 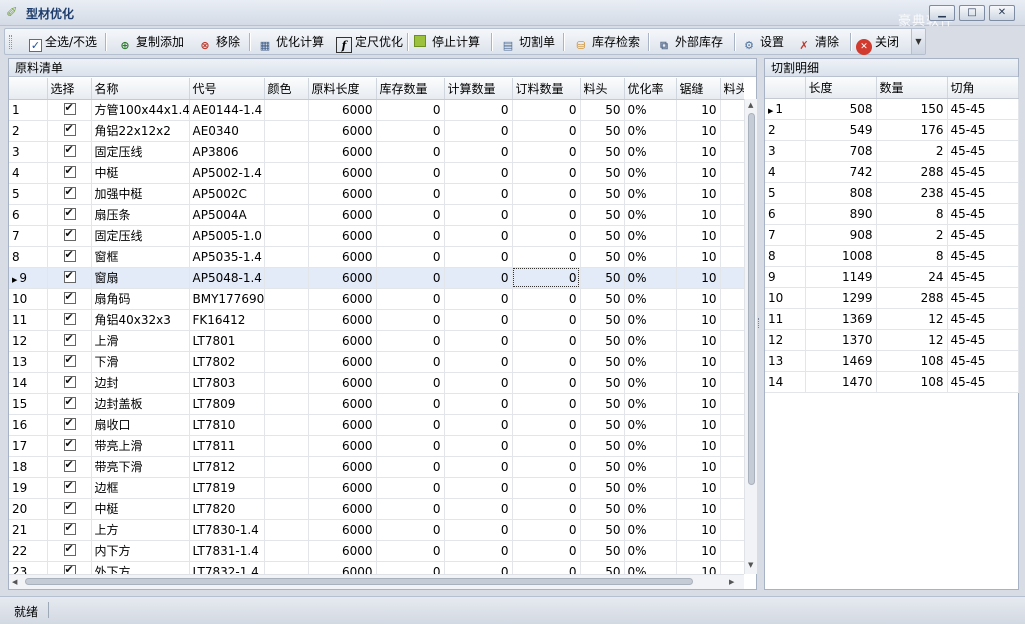 I want to click on materials-cell-code: LT7820, so click(x=227, y=509).